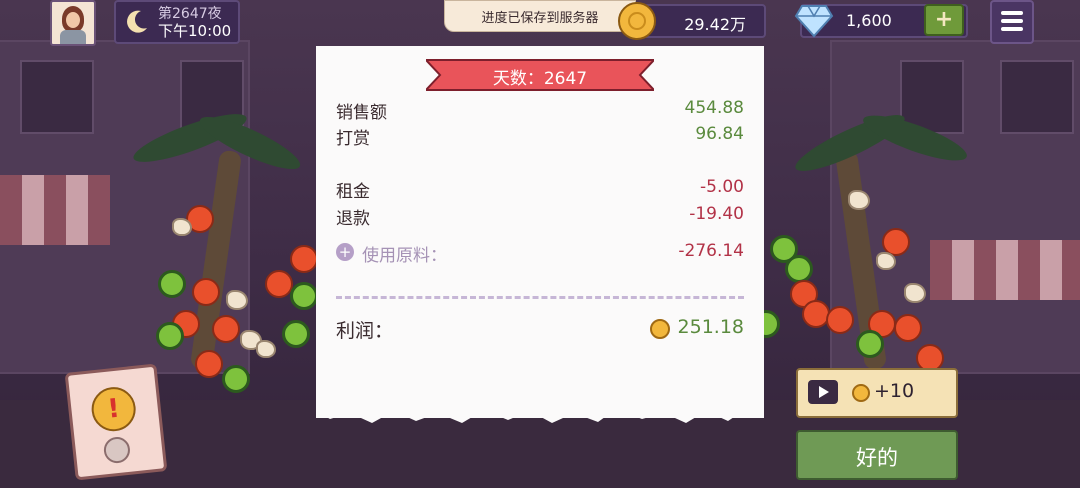 This screenshot has height=488, width=1080. I want to click on exclamation-icon: !, so click(113, 409).